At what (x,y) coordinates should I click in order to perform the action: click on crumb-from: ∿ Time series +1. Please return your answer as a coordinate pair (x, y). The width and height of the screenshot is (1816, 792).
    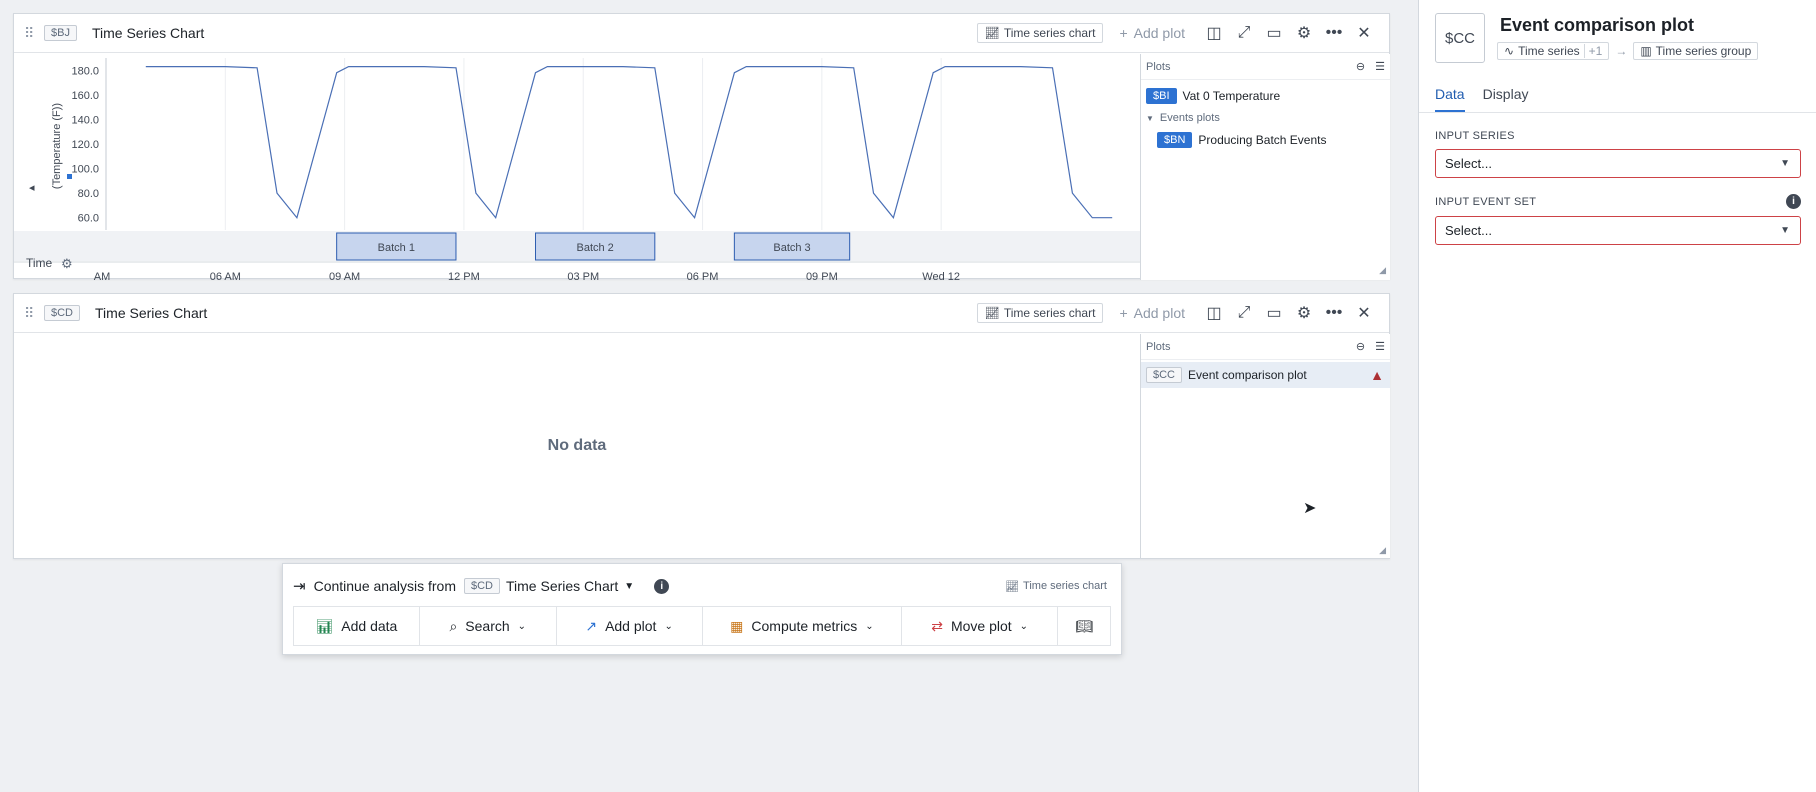
    Looking at the image, I should click on (1553, 51).